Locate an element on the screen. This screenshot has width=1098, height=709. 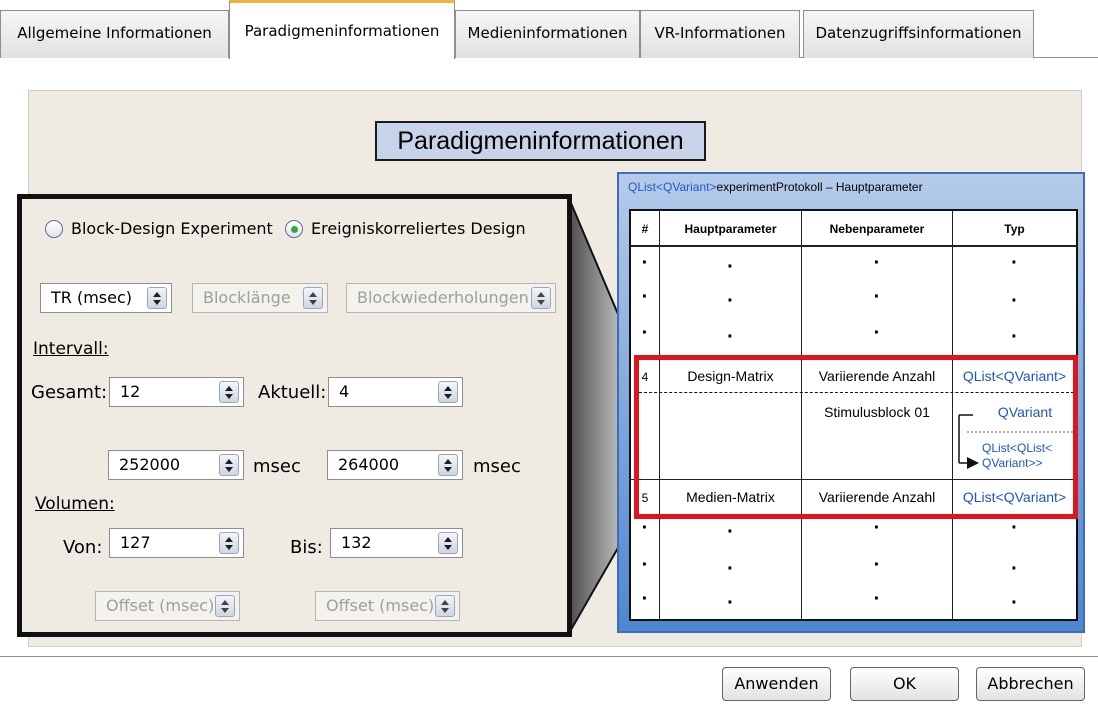
interval-heading: Intervall: is located at coordinates (71, 349).